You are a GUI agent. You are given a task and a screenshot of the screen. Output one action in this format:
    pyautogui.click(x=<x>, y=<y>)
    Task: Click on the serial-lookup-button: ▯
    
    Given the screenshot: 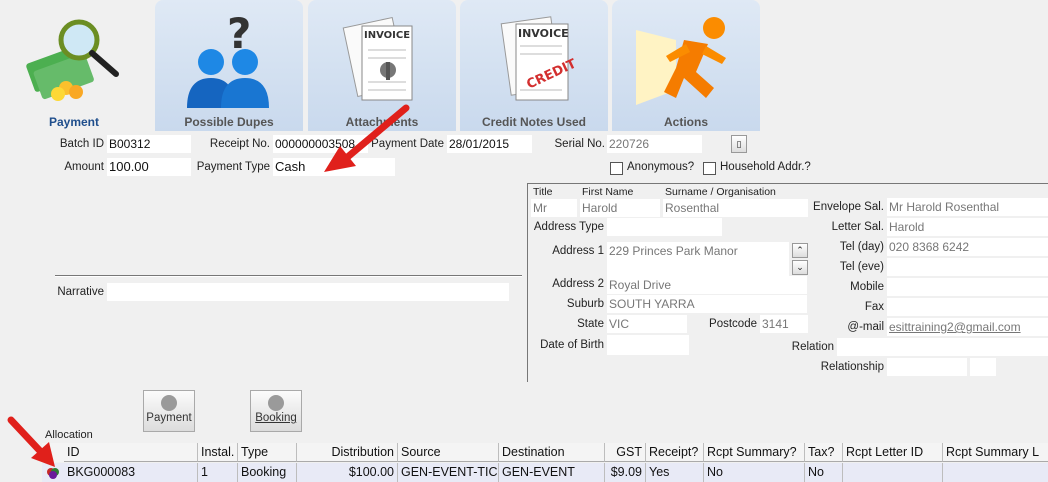 What is the action you would take?
    pyautogui.click(x=739, y=144)
    